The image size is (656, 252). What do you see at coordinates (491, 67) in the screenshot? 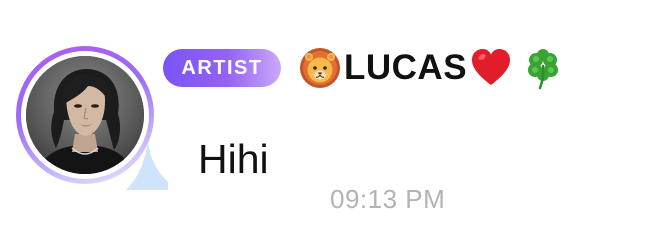
I see `red-heart-emoji-icon` at bounding box center [491, 67].